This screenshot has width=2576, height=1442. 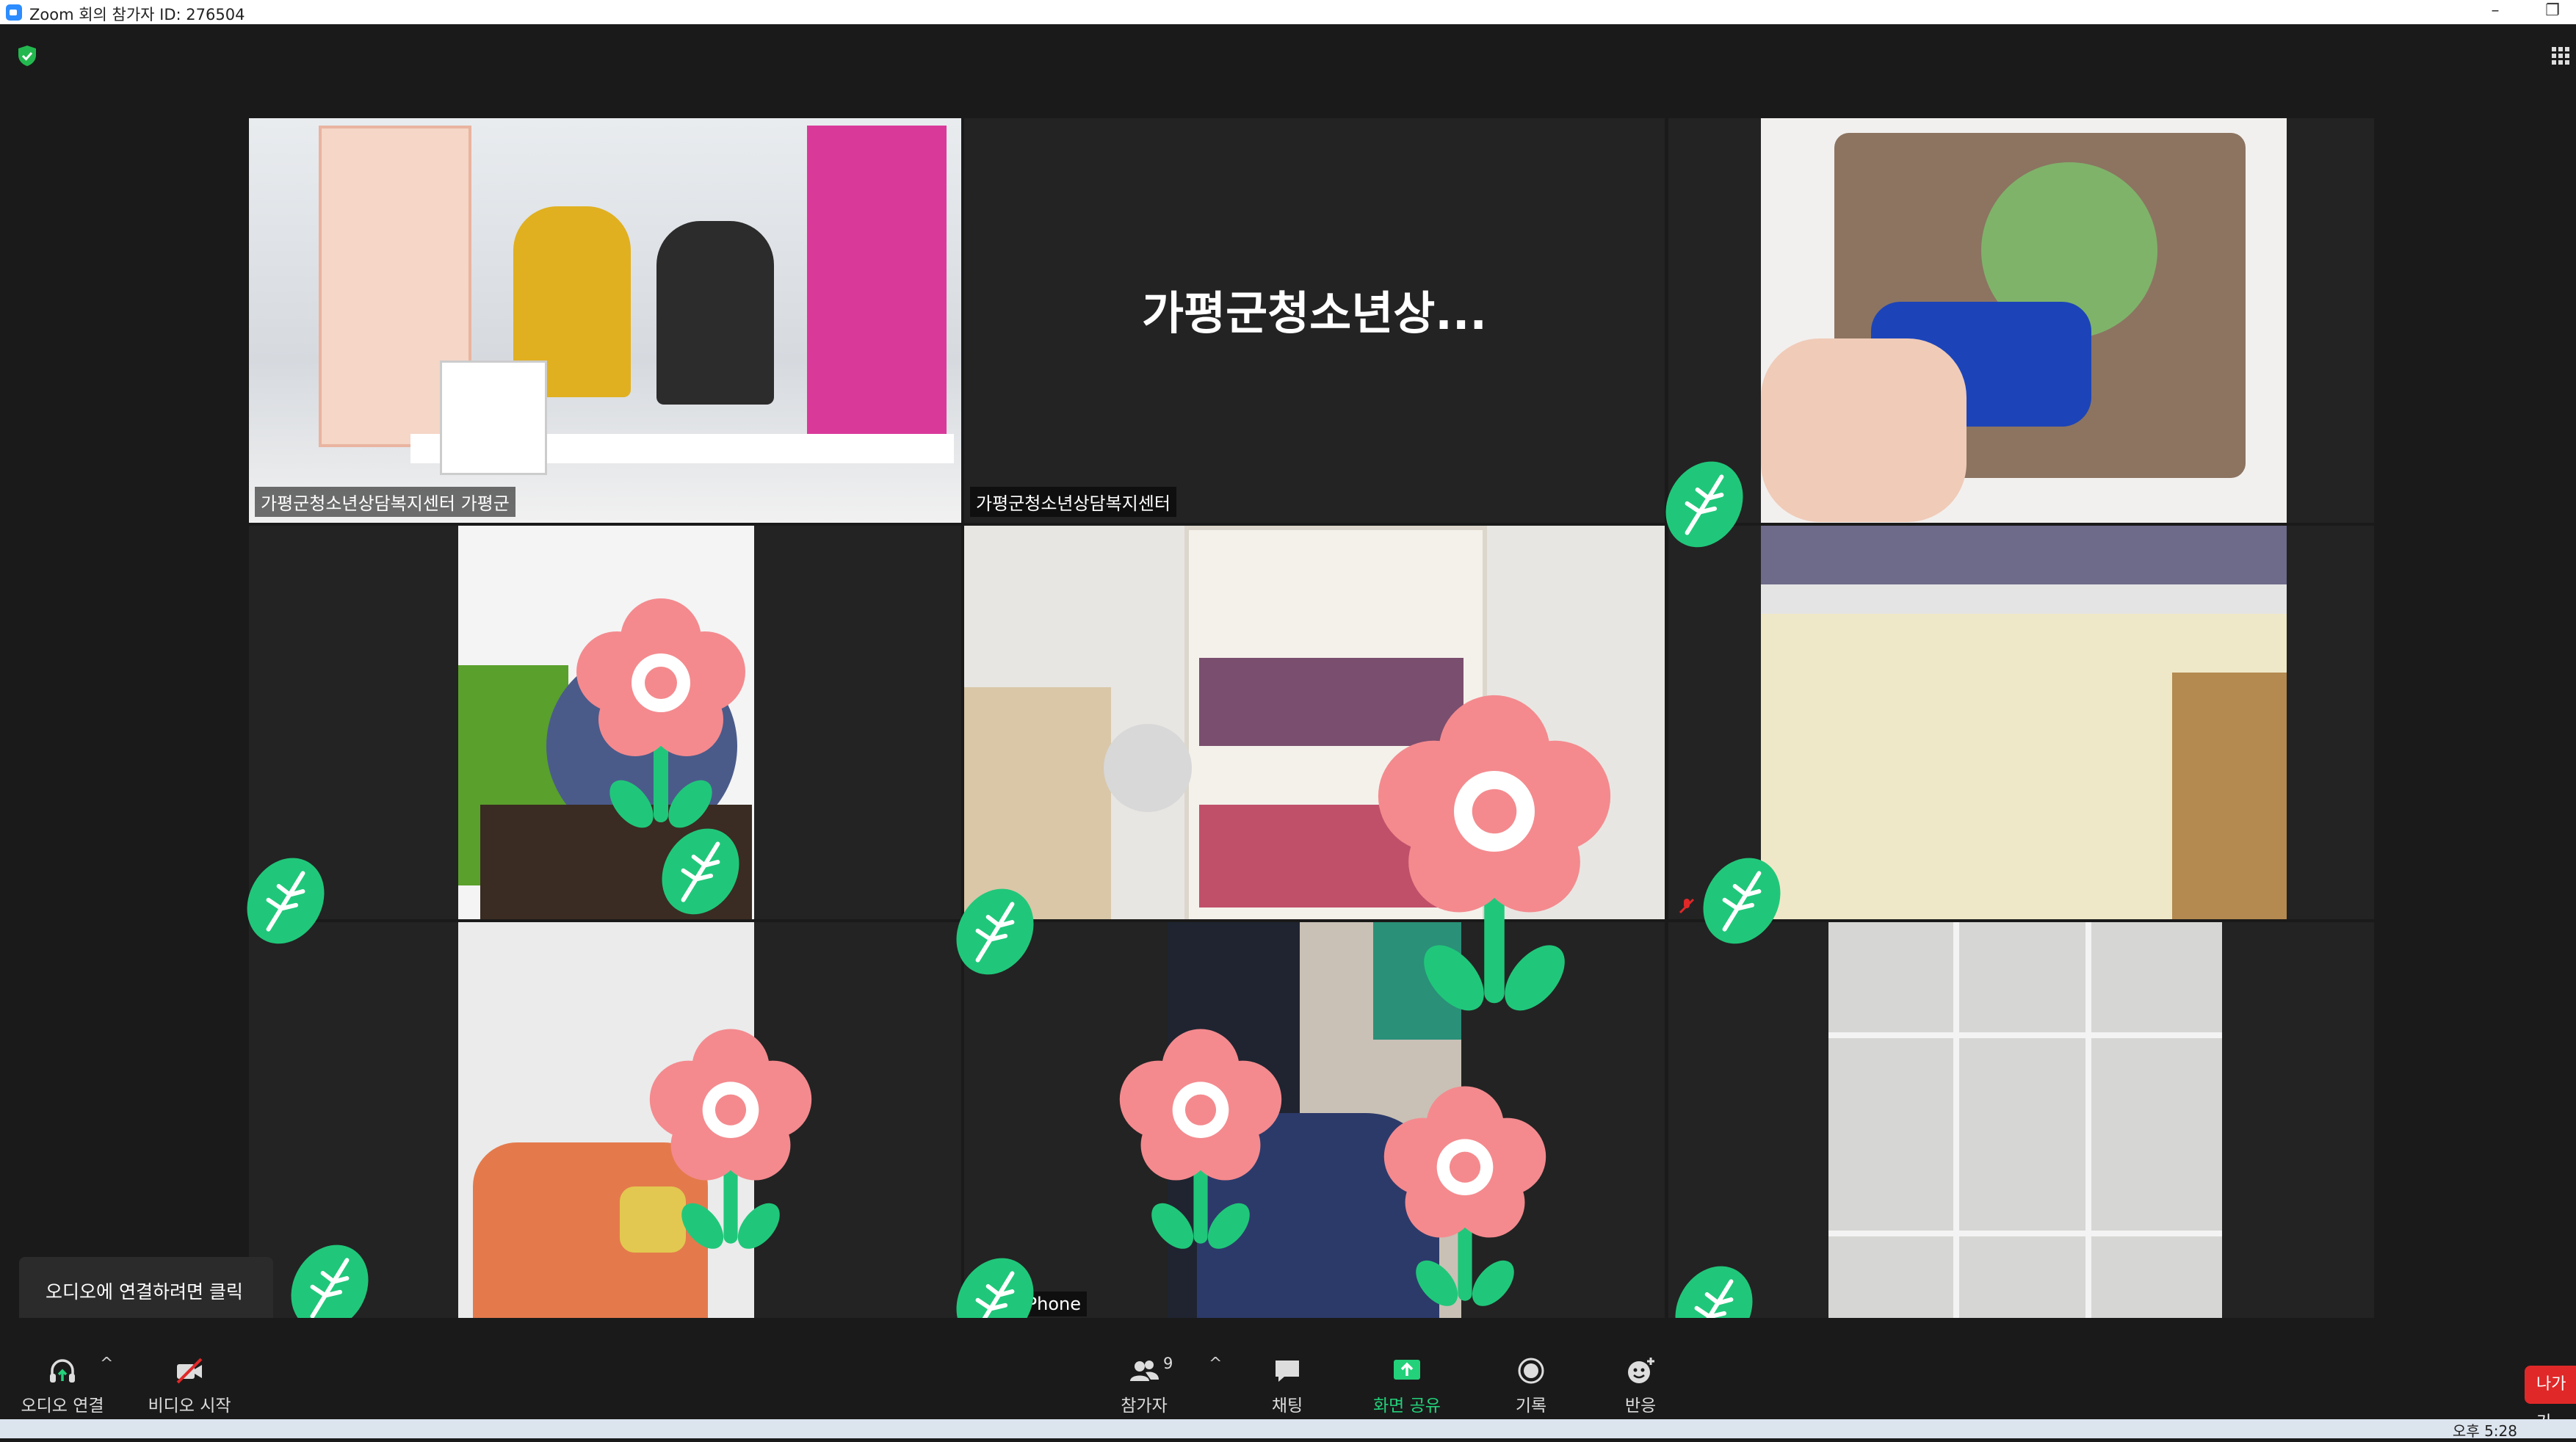 I want to click on participants-button: 참가자, so click(x=1144, y=1386).